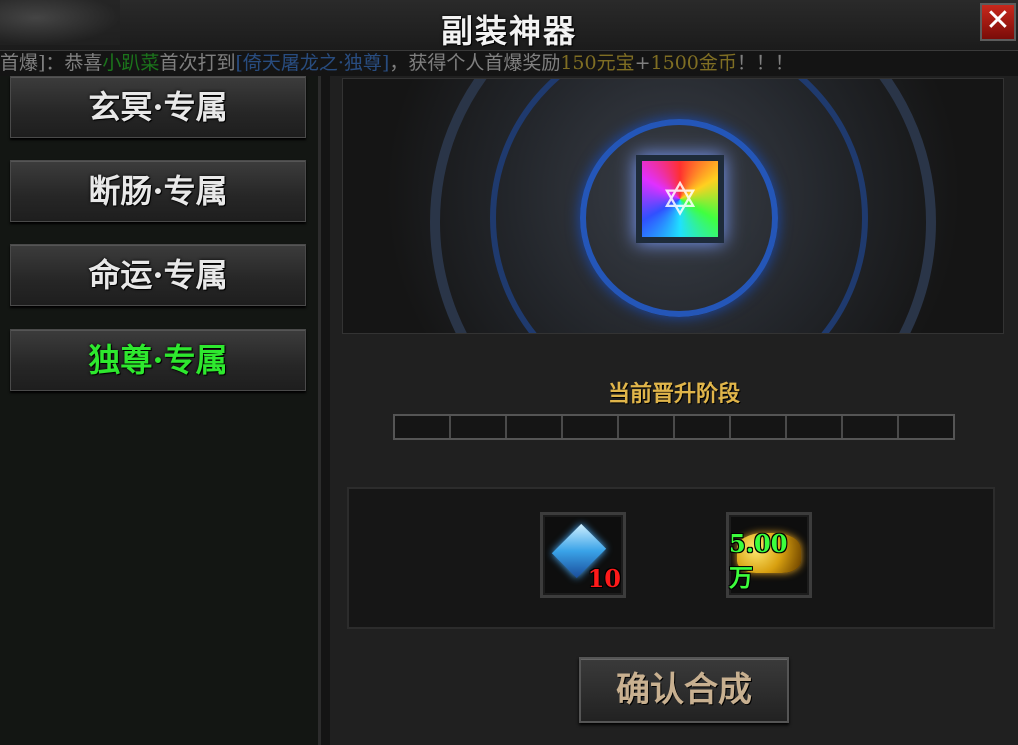  Describe the element at coordinates (475, 63) in the screenshot. I see `announcement-reward-text: ，获得个人首爆奖励` at that location.